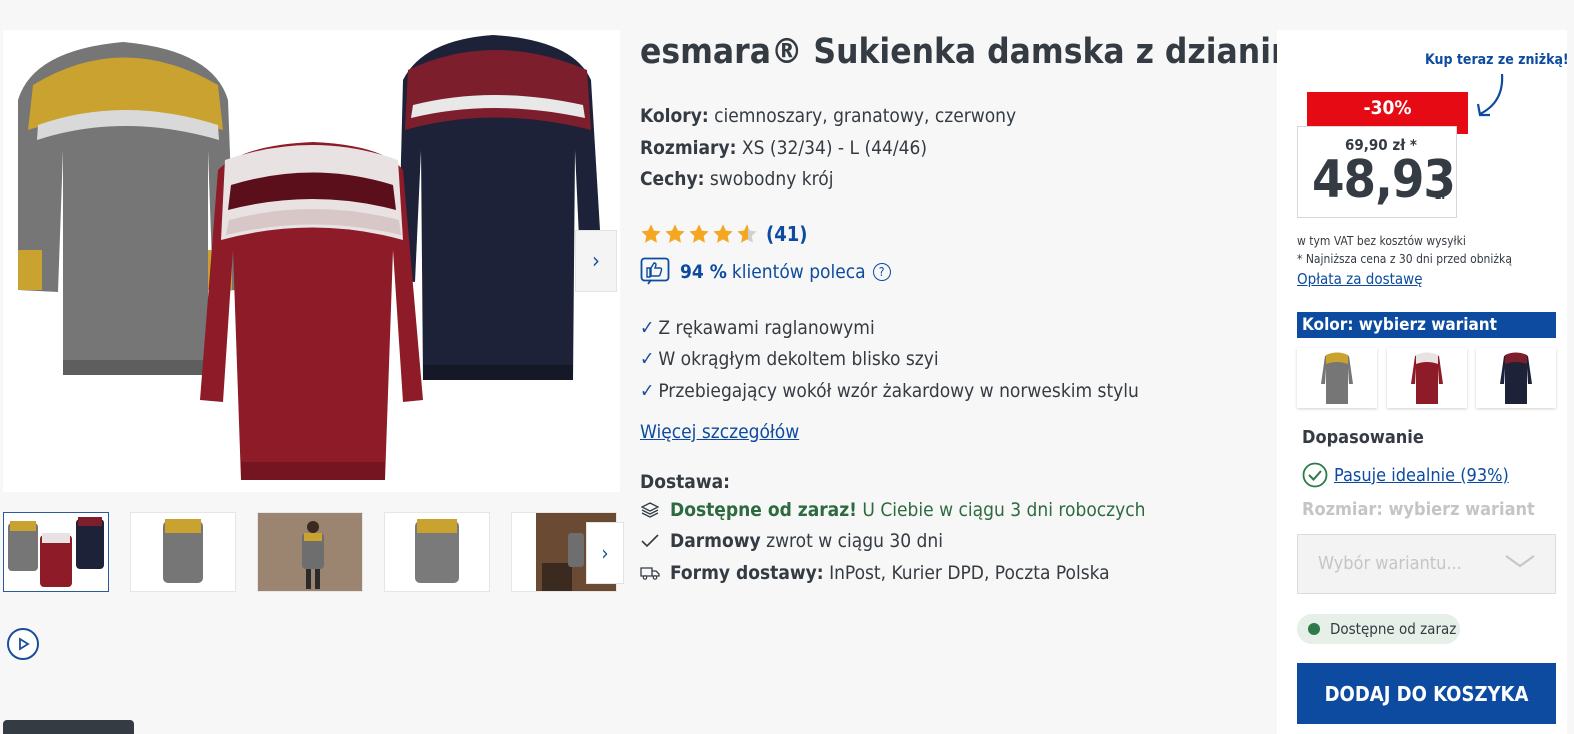 This screenshot has width=1574, height=734. I want to click on thumbs-up-icon, so click(655, 271).